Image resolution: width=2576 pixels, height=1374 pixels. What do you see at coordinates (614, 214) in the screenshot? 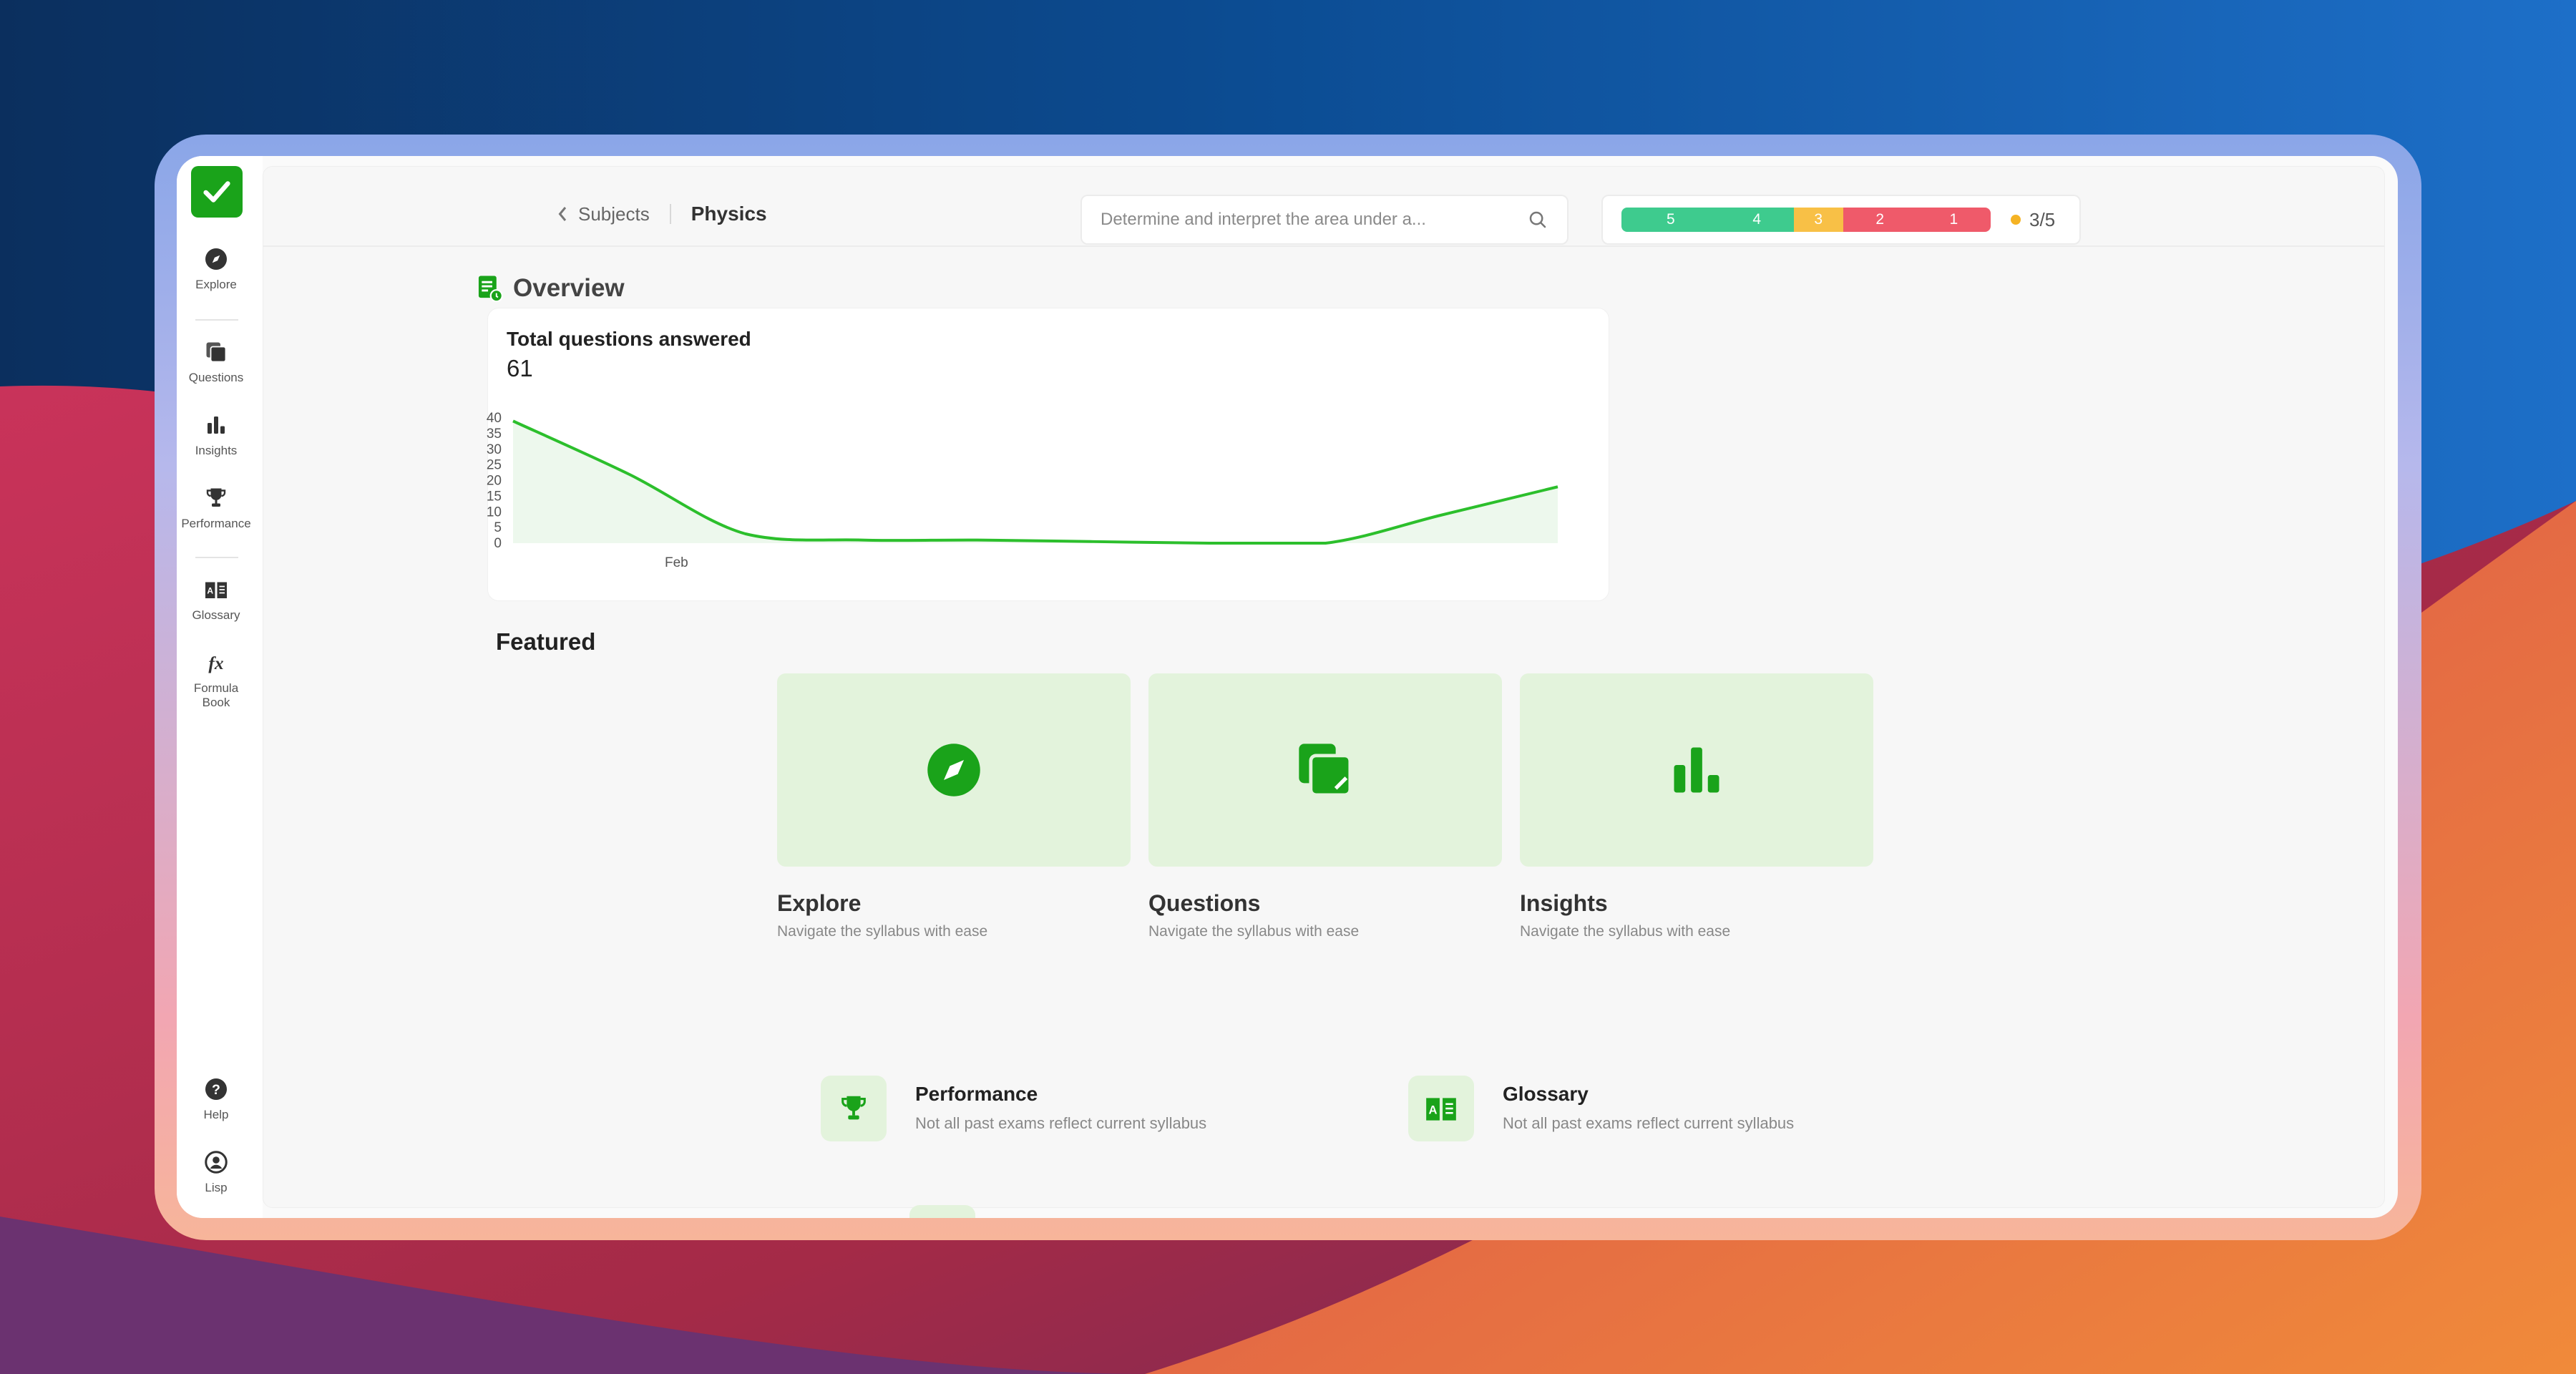
I see `breadcrumb-back-link: Subjects` at bounding box center [614, 214].